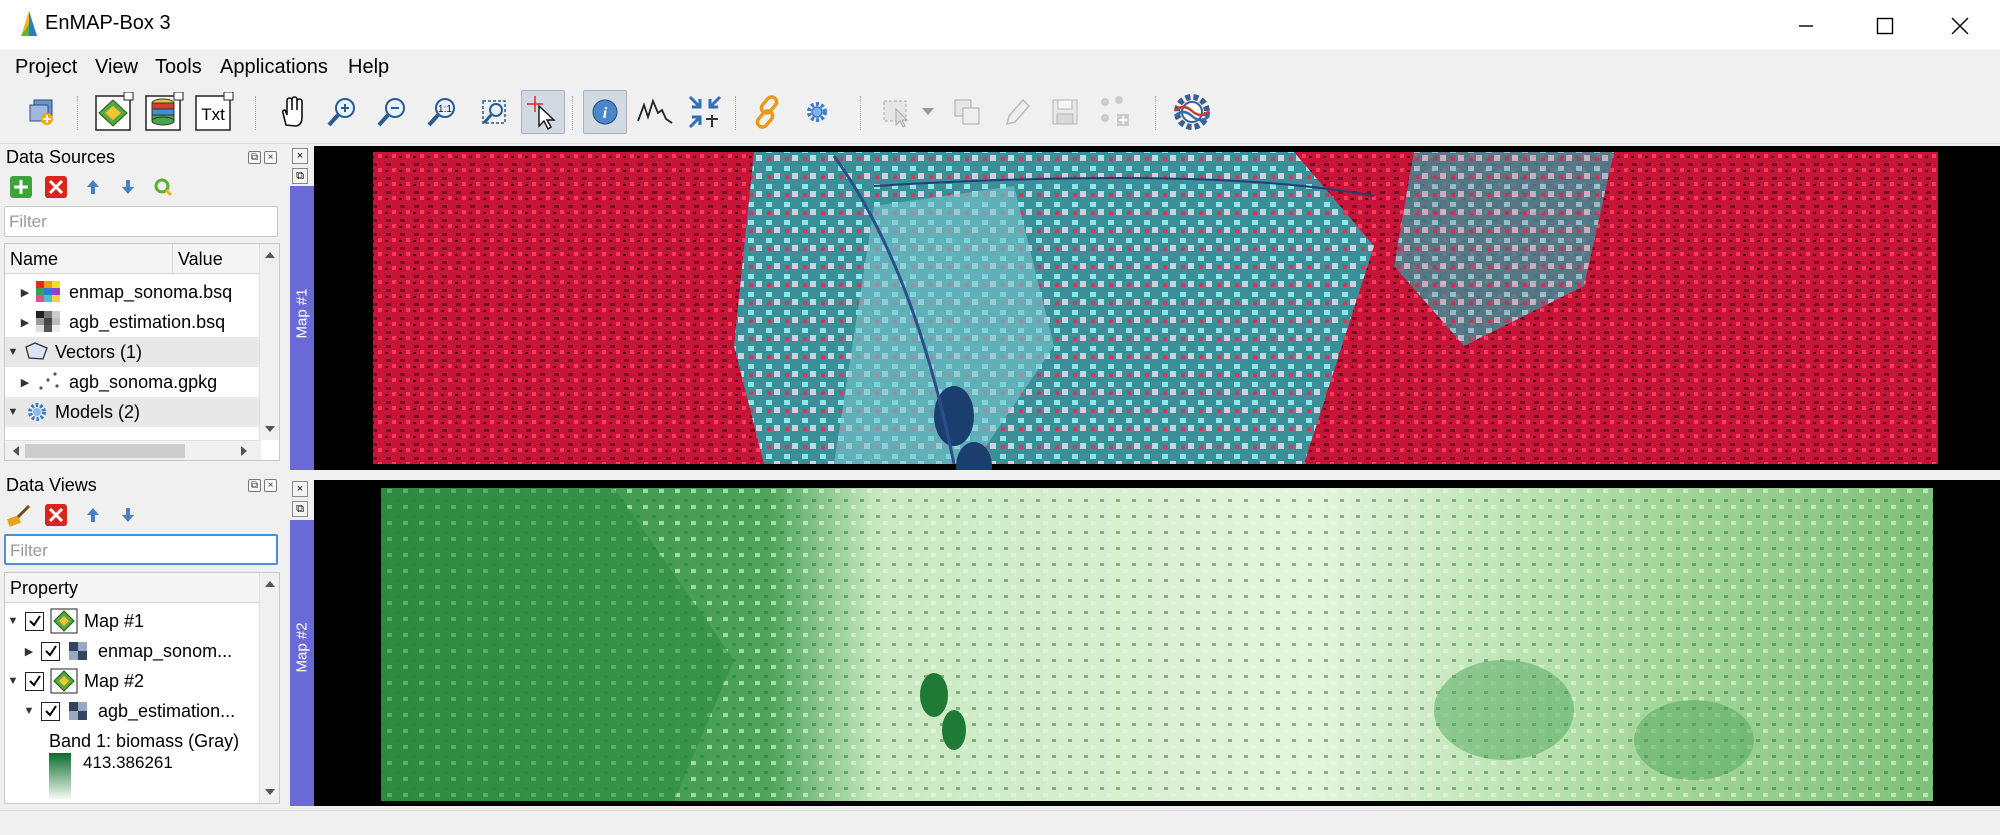 This screenshot has height=835, width=2000. What do you see at coordinates (116, 67) in the screenshot?
I see `menu-view: View` at bounding box center [116, 67].